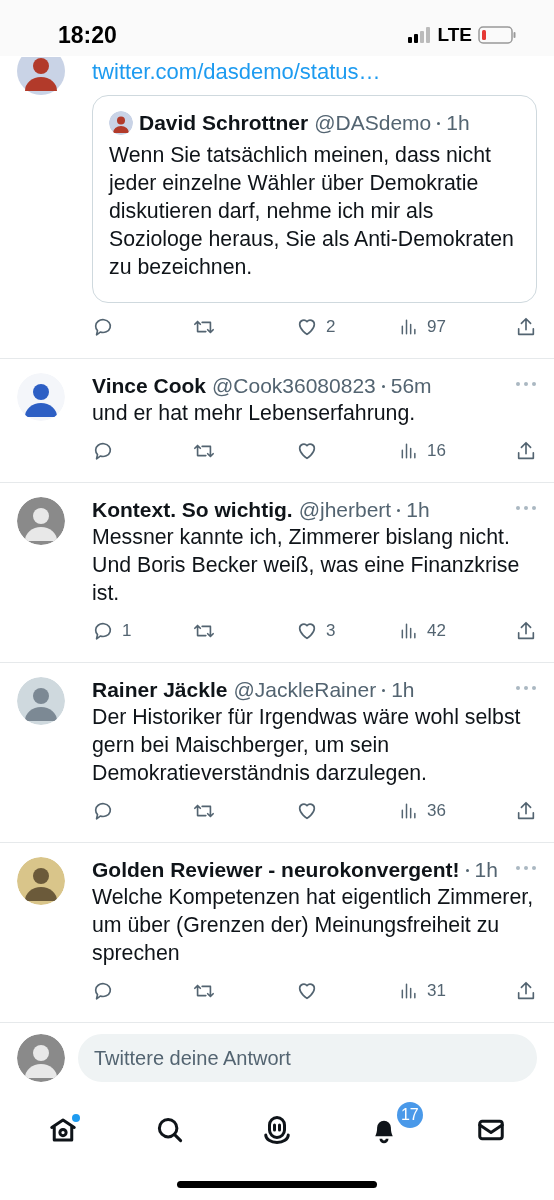  Describe the element at coordinates (277, 1130) in the screenshot. I see `microphone-icon` at that location.